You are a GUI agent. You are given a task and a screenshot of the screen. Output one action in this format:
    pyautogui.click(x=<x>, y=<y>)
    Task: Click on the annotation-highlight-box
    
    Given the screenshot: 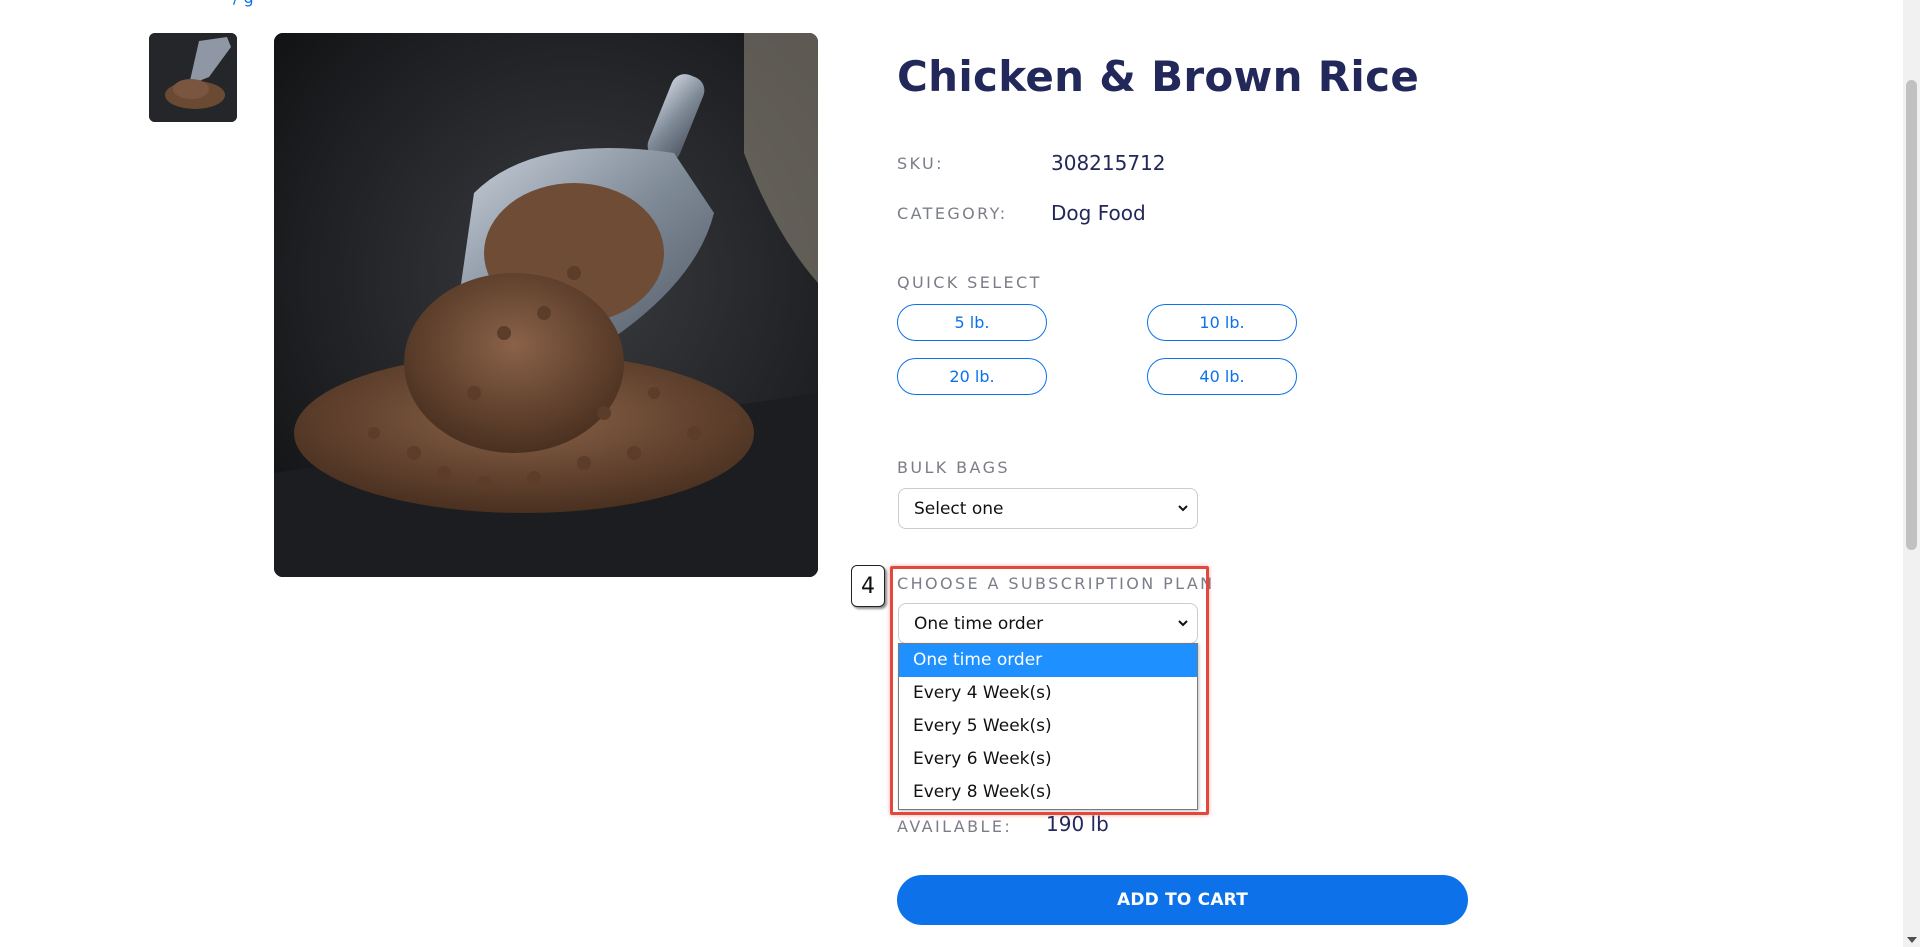 What is the action you would take?
    pyautogui.click(x=1049, y=690)
    